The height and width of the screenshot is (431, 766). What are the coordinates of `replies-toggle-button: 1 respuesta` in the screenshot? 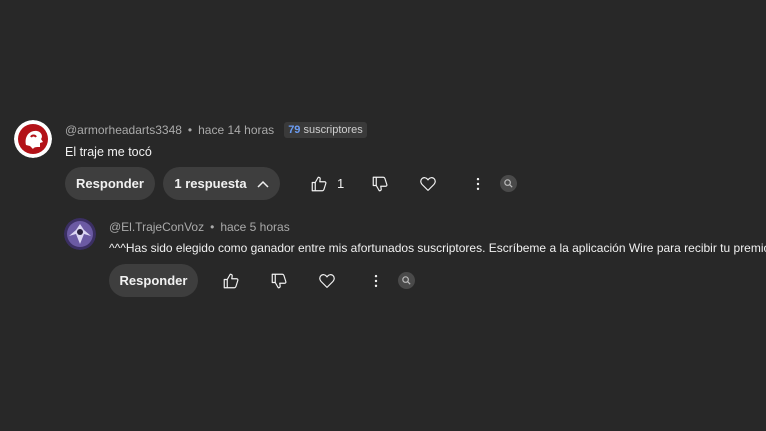 It's located at (221, 183).